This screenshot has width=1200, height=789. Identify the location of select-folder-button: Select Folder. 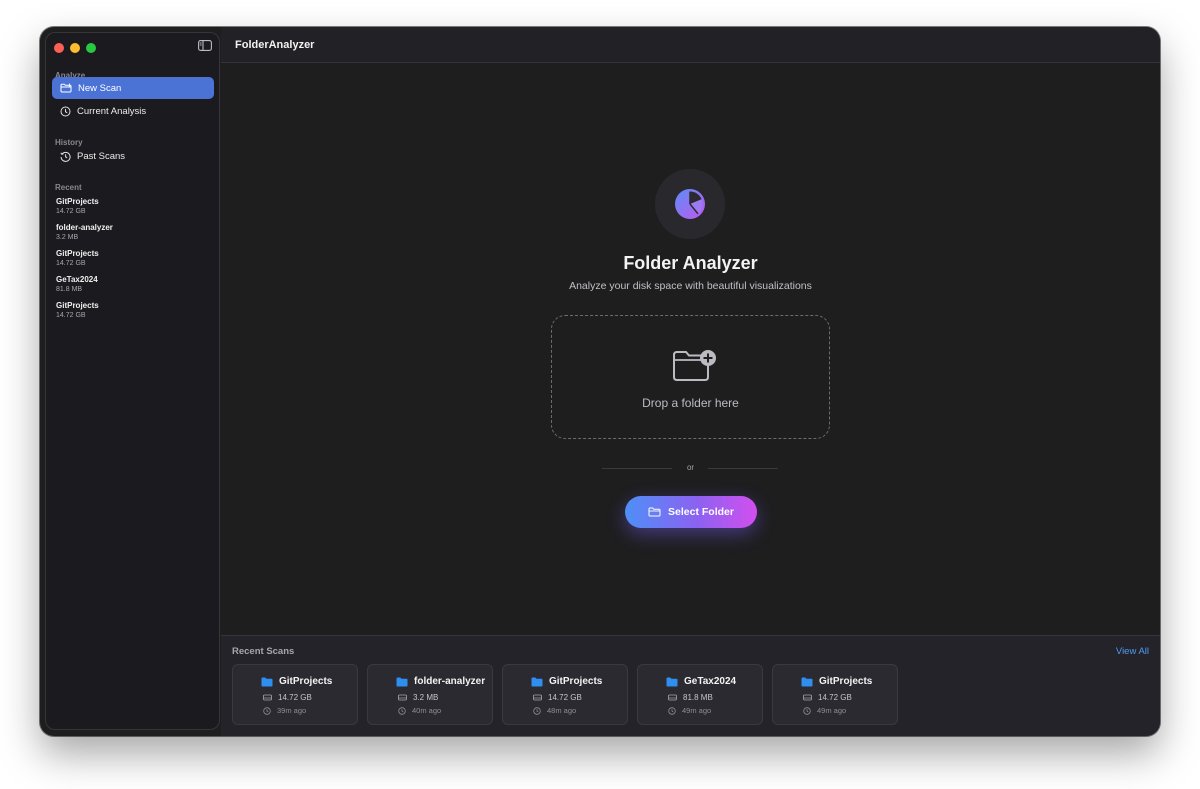
(691, 512).